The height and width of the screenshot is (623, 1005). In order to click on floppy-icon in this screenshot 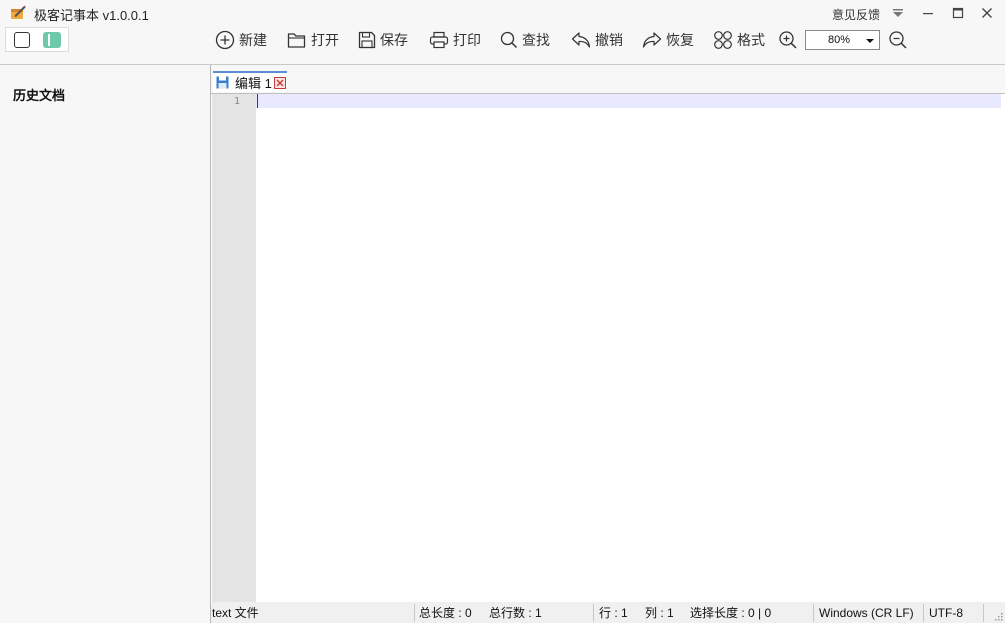, I will do `click(367, 40)`.